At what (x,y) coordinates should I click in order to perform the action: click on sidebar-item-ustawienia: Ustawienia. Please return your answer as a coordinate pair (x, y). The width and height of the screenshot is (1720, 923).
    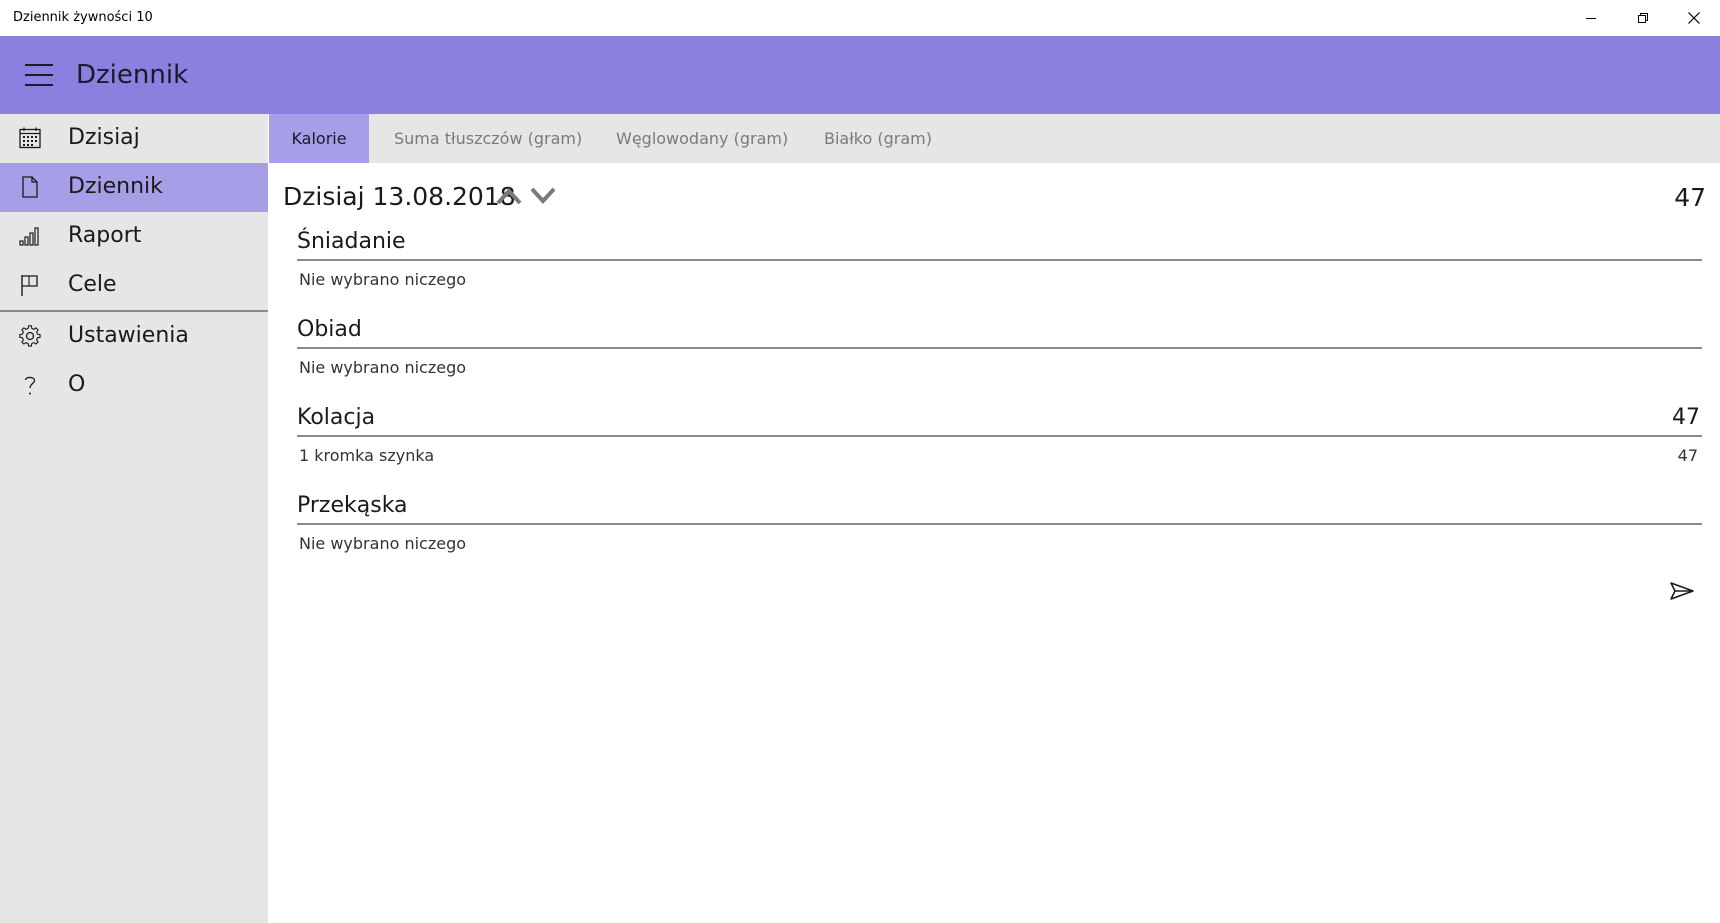
    Looking at the image, I should click on (134, 336).